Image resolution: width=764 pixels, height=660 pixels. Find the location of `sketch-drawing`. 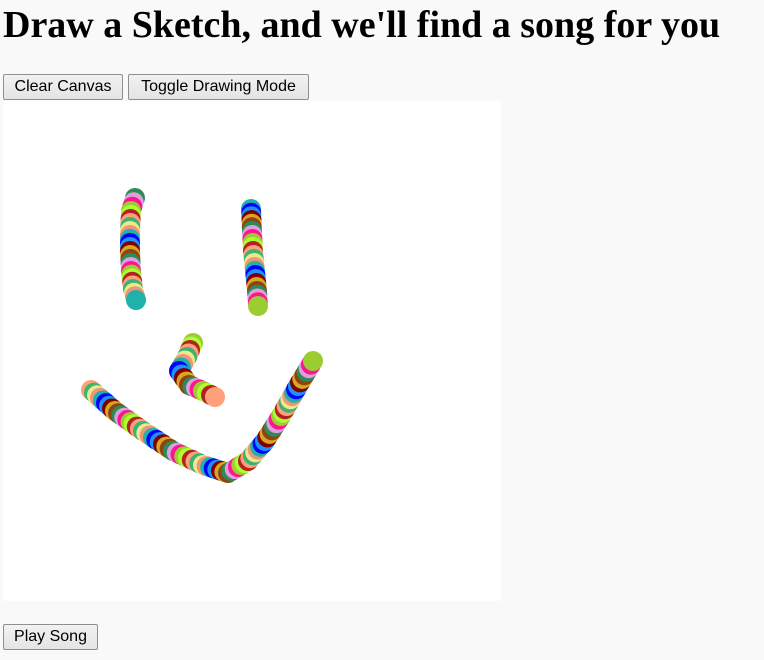

sketch-drawing is located at coordinates (202, 335).